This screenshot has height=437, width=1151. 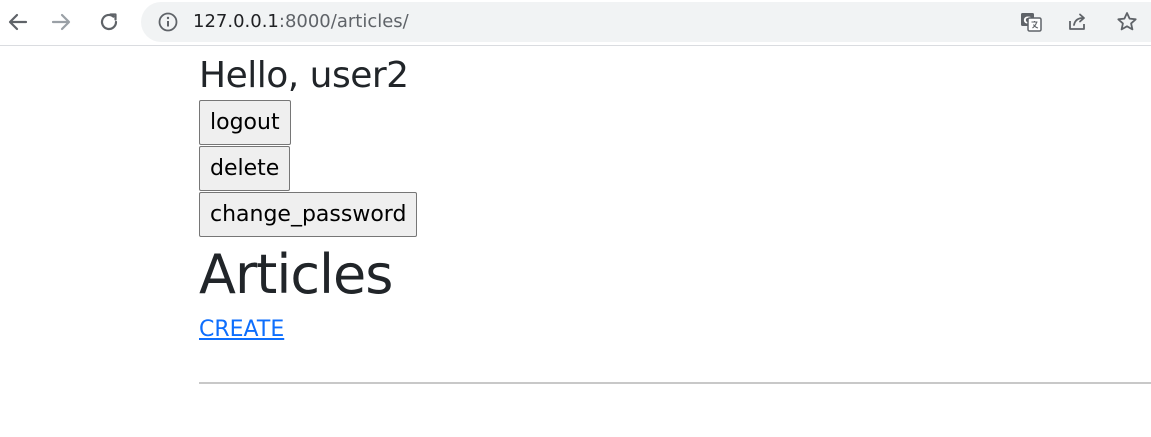 I want to click on arrow-left-icon, so click(x=18, y=22).